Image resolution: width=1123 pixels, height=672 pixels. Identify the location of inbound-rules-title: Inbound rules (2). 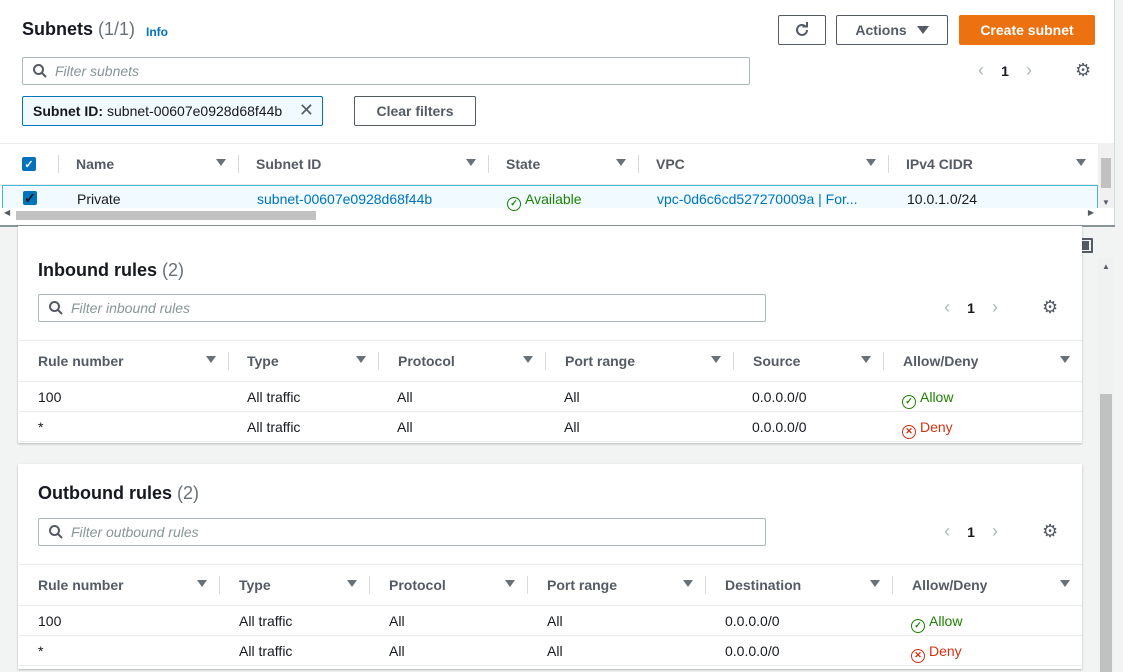
(111, 270).